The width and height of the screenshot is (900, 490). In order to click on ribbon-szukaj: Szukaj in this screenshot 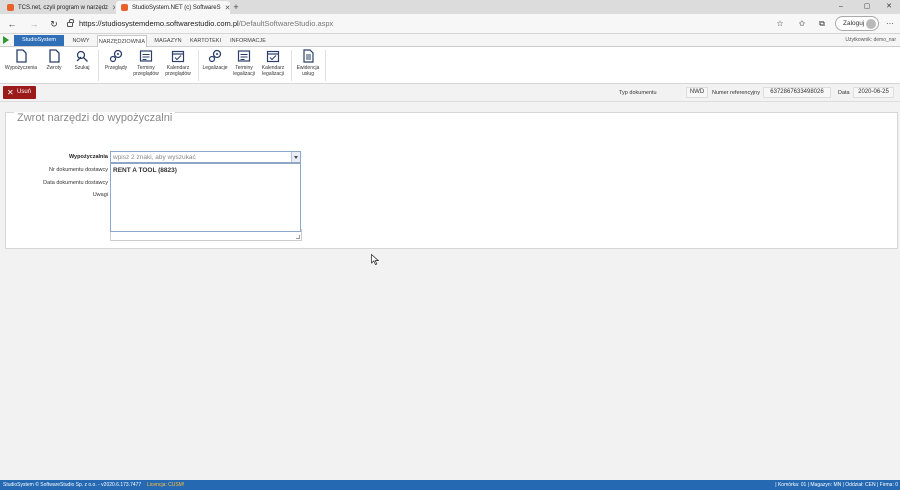, I will do `click(82, 60)`.